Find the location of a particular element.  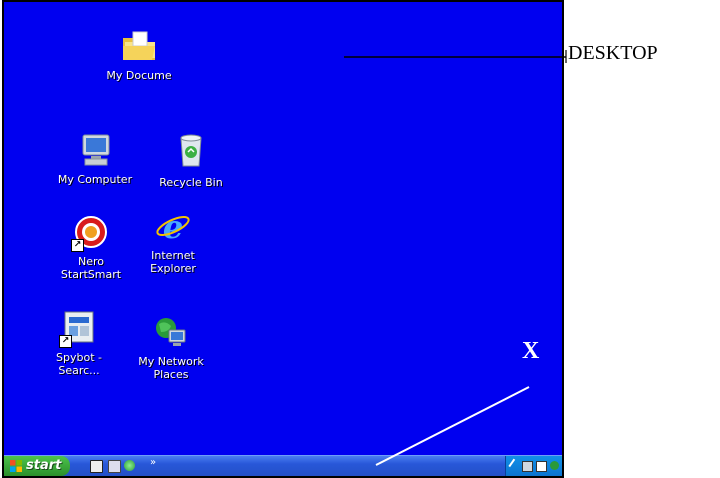

taskbar-pointer-line is located at coordinates (452, 426).